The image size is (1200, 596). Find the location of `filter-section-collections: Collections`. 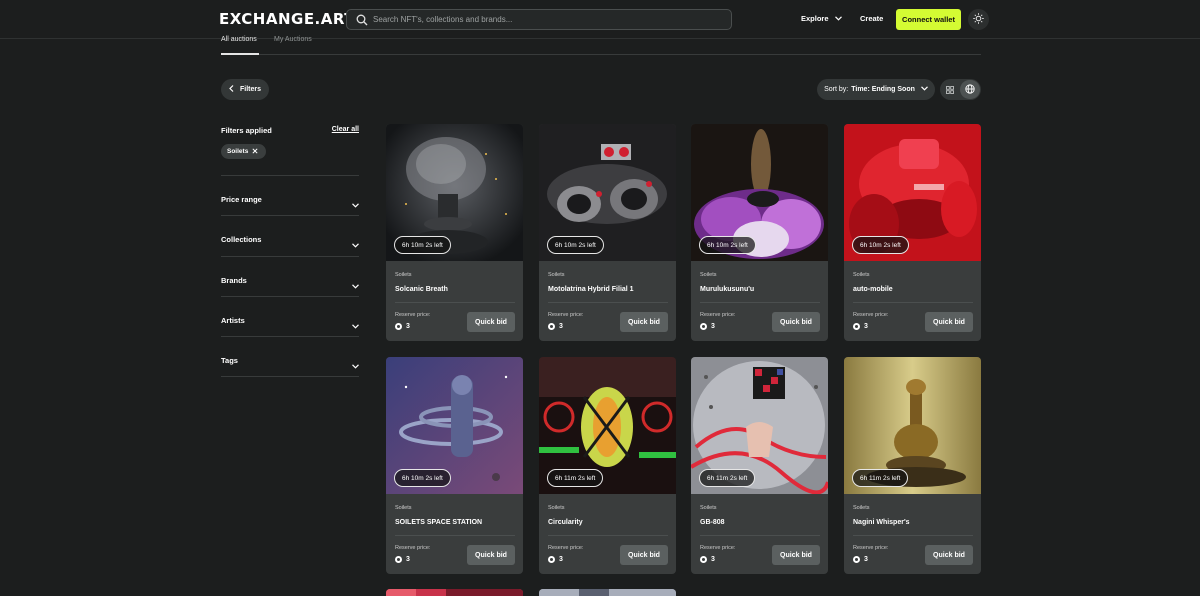

filter-section-collections: Collections is located at coordinates (290, 235).